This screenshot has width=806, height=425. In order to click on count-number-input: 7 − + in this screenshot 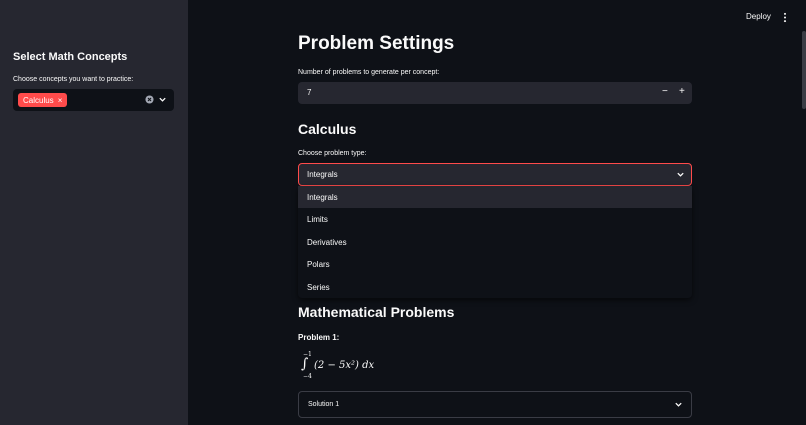, I will do `click(495, 93)`.